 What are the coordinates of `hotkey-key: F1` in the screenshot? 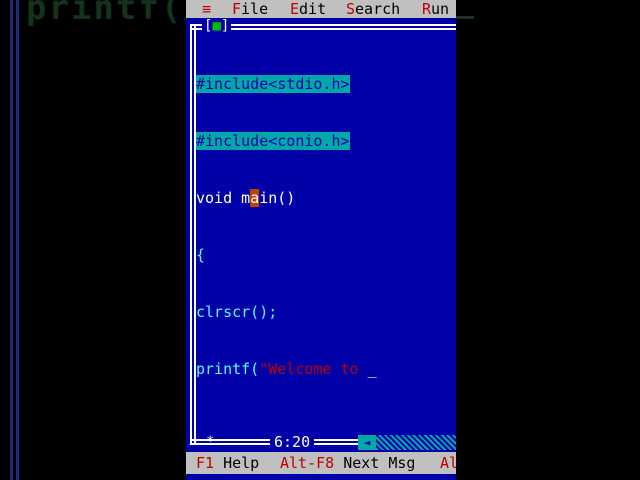 It's located at (205, 463).